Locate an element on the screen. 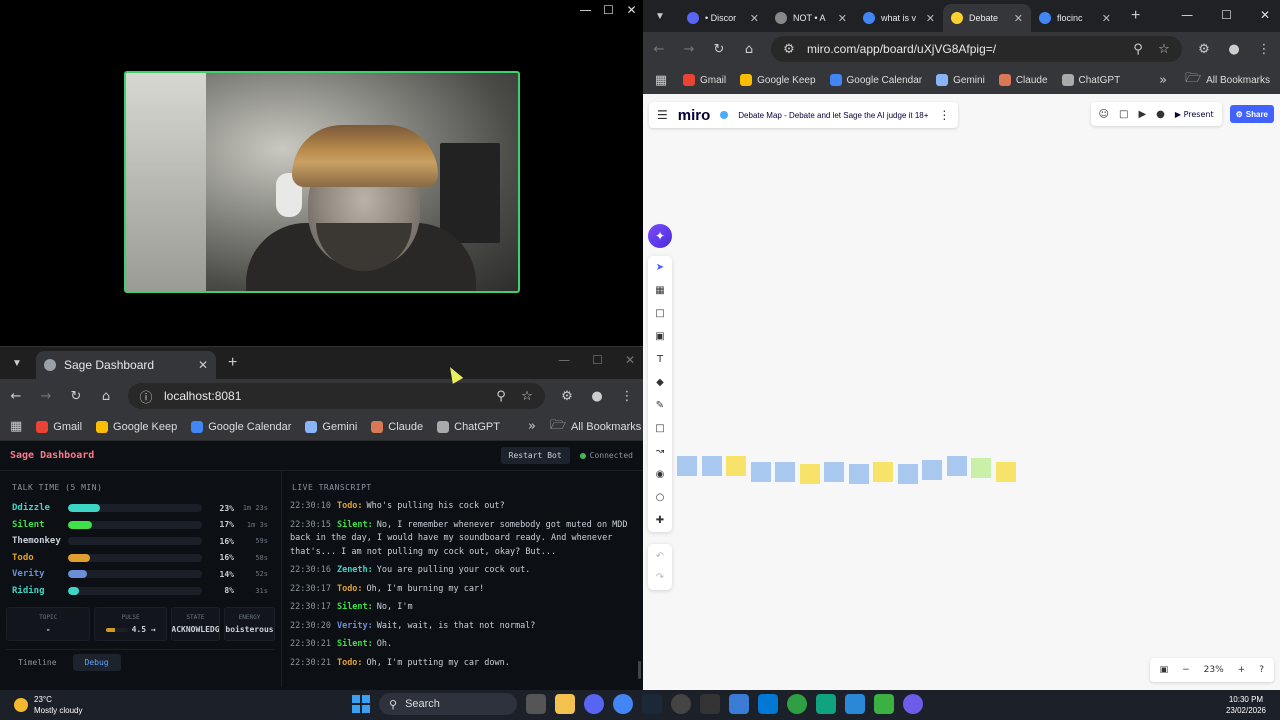 Image resolution: width=1280 pixels, height=720 pixels. main-menu-icon: ☰ is located at coordinates (662, 115).